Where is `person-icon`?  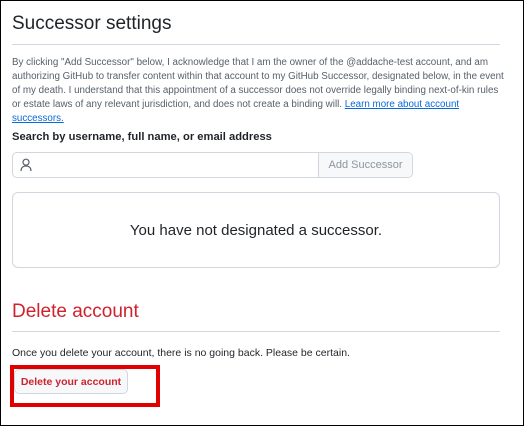
person-icon is located at coordinates (26, 165).